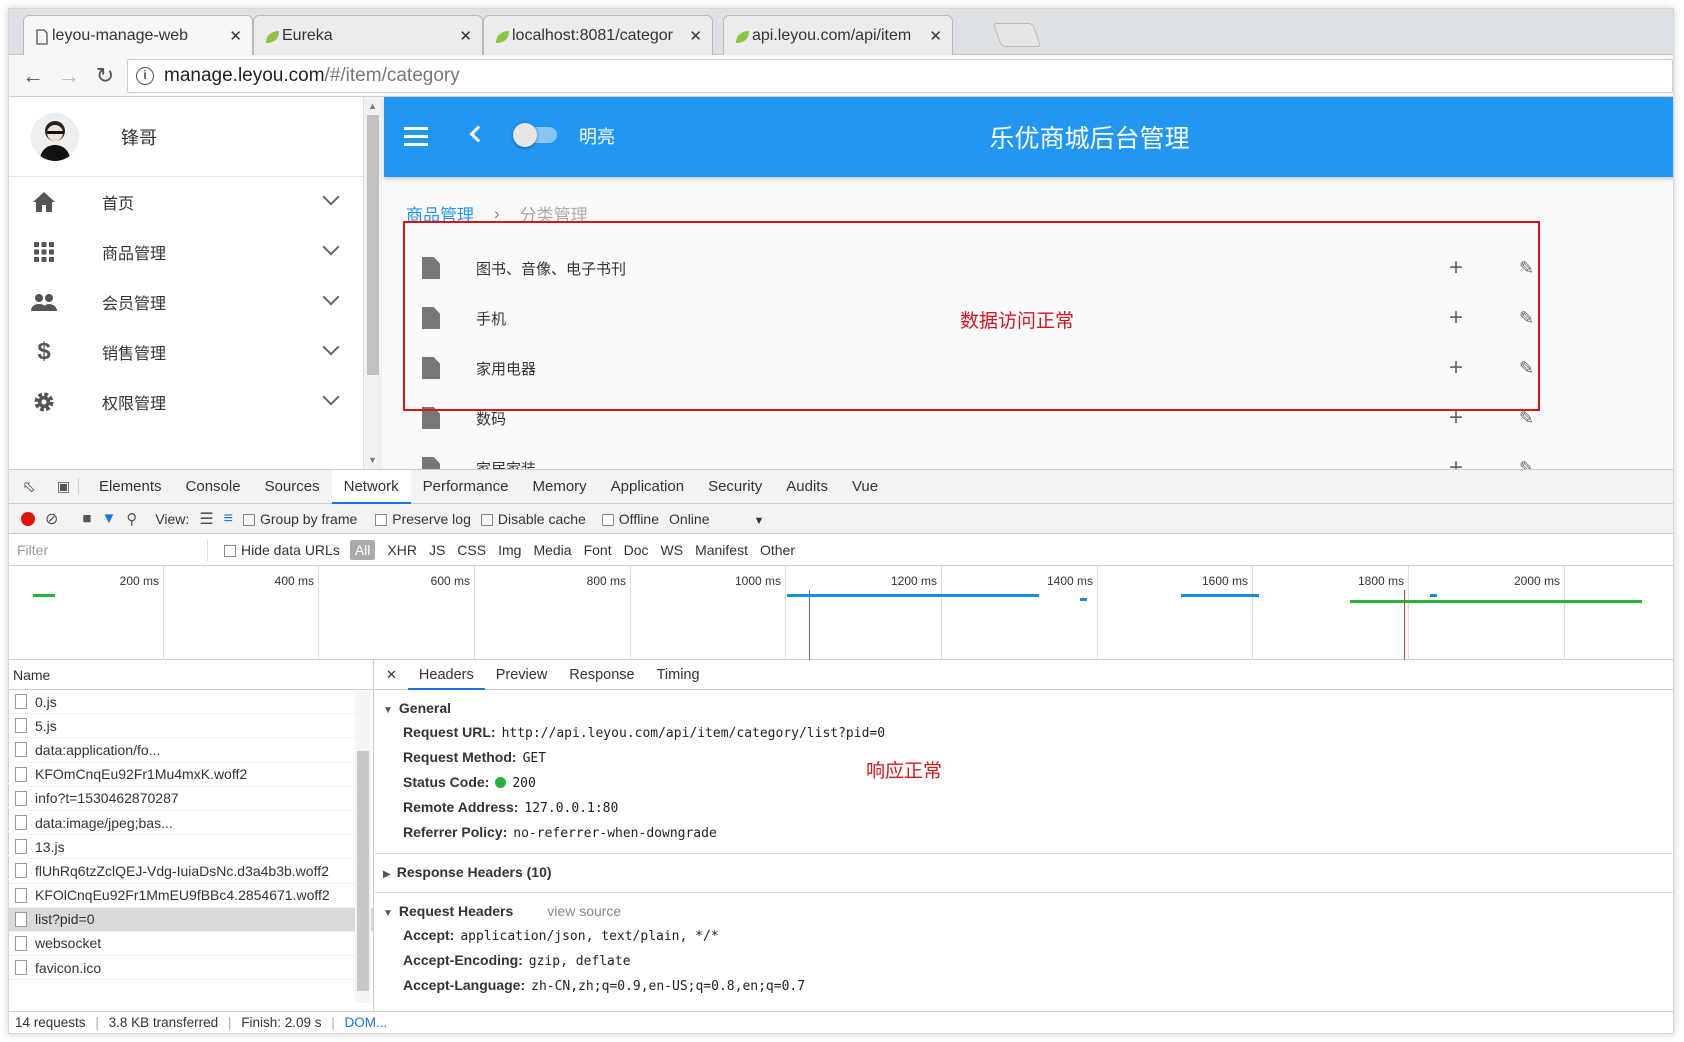 The width and height of the screenshot is (1684, 1042). Describe the element at coordinates (86, 518) in the screenshot. I see `camera-icon: ■` at that location.